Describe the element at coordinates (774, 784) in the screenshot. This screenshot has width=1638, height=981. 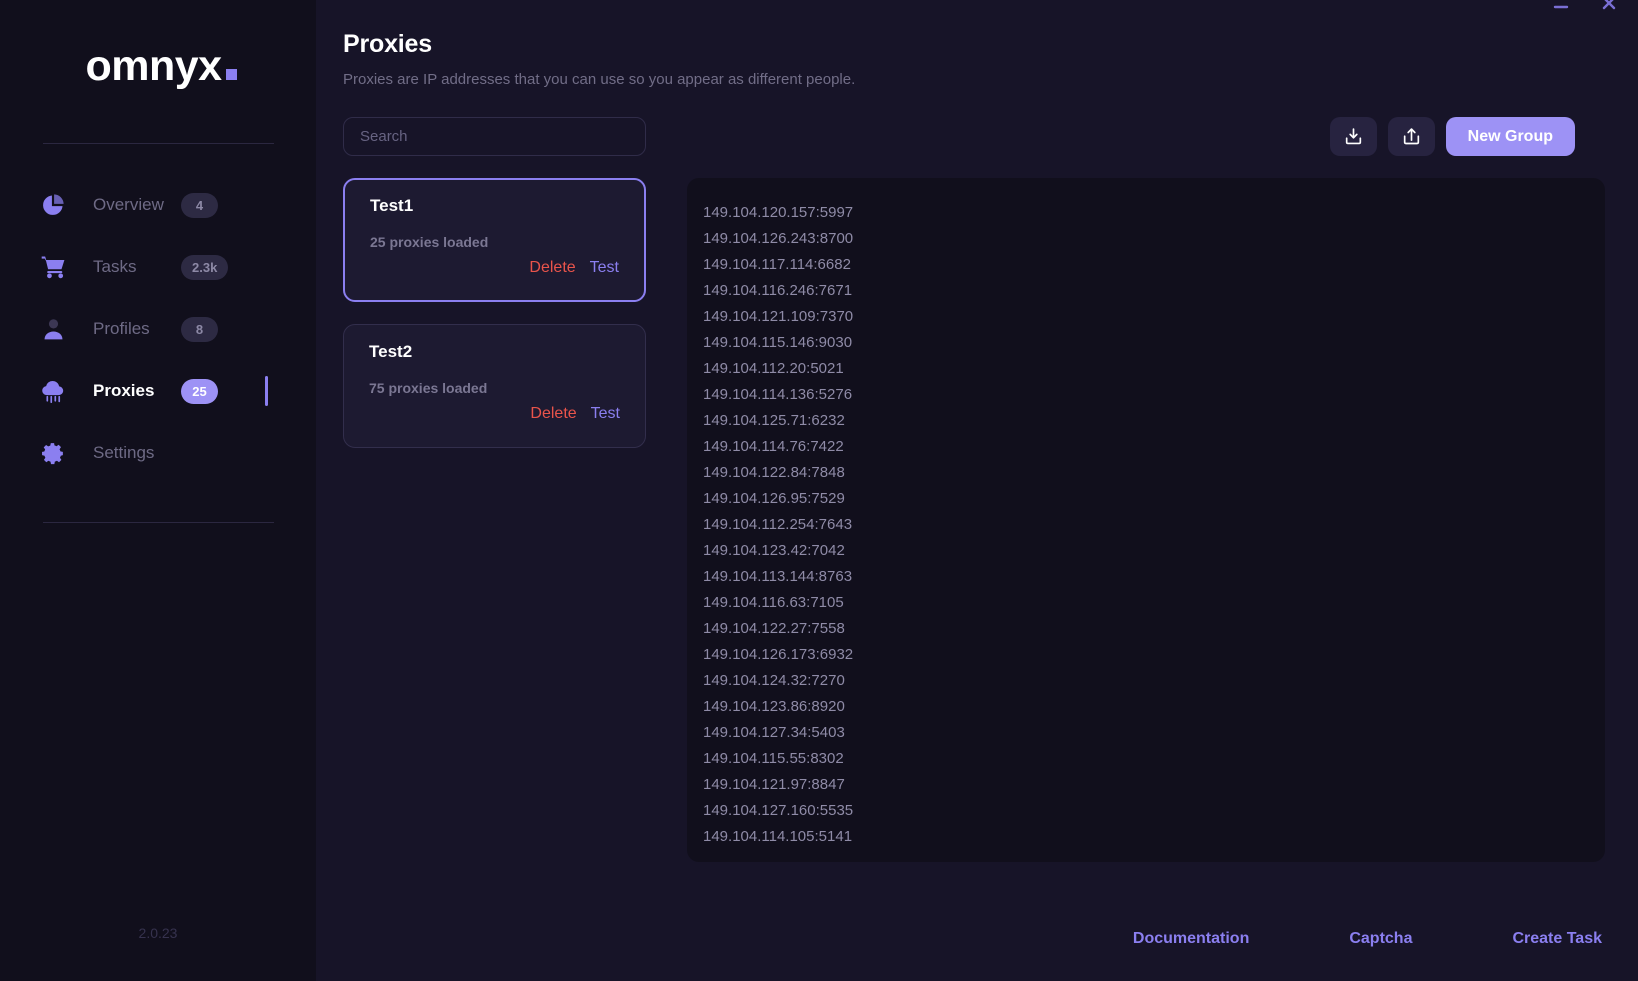
I see `proxy-row: 149.104.121.97:8847` at that location.